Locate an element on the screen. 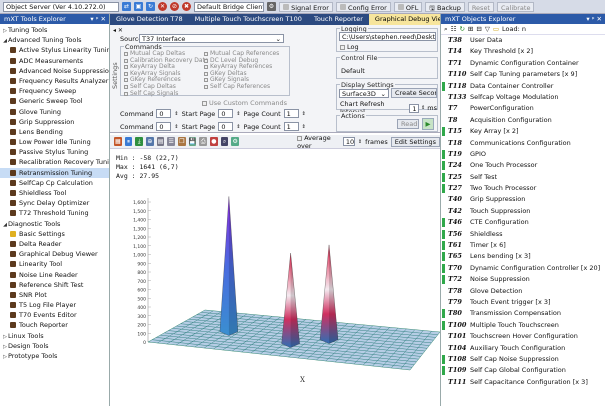 This screenshot has height=406, width=605. tree-item-delta-reader: Delta Reader is located at coordinates (54, 244).